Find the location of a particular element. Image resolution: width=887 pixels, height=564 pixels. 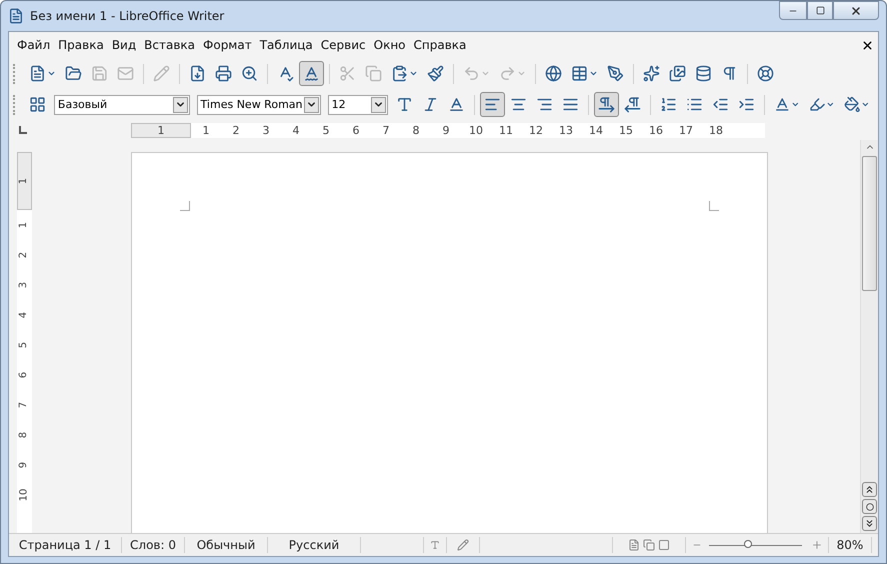

combo-box: 12 is located at coordinates (358, 104).